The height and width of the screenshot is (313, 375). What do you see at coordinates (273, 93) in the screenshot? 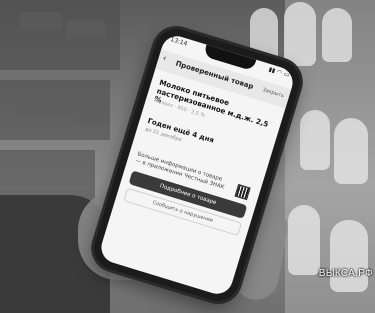
I see `close-link: Закрыть` at bounding box center [273, 93].